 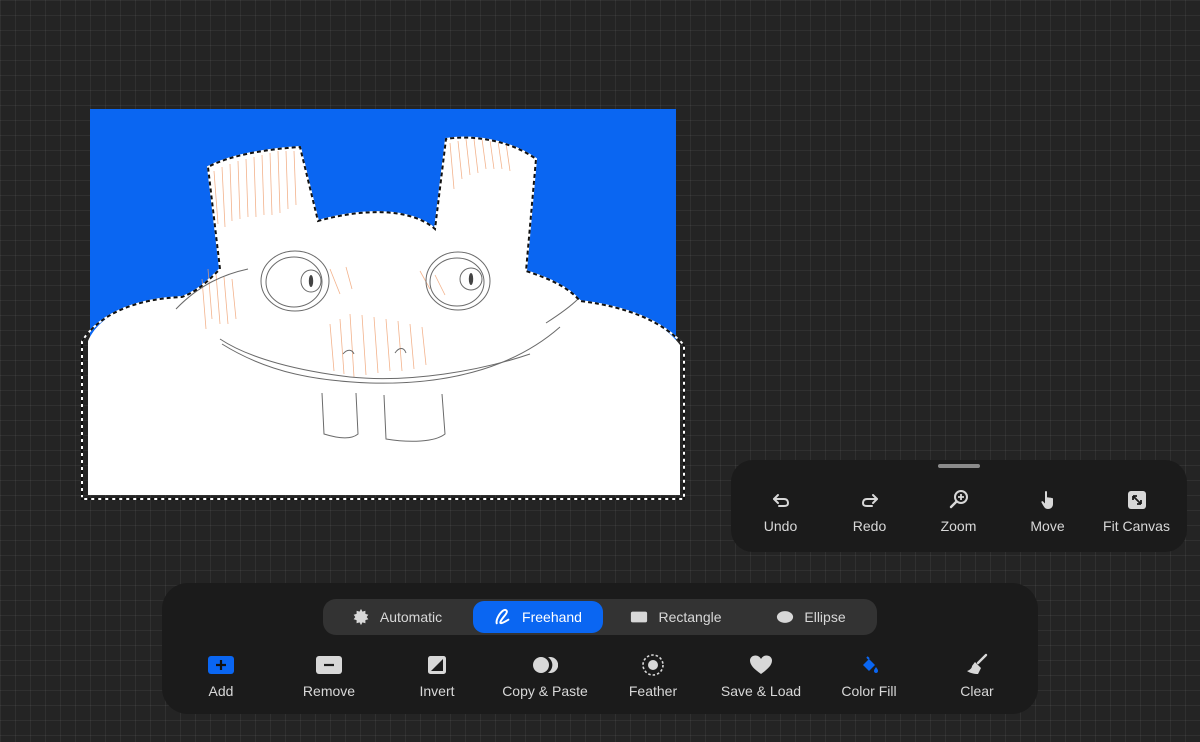 What do you see at coordinates (329, 677) in the screenshot?
I see `remove-button: Remove` at bounding box center [329, 677].